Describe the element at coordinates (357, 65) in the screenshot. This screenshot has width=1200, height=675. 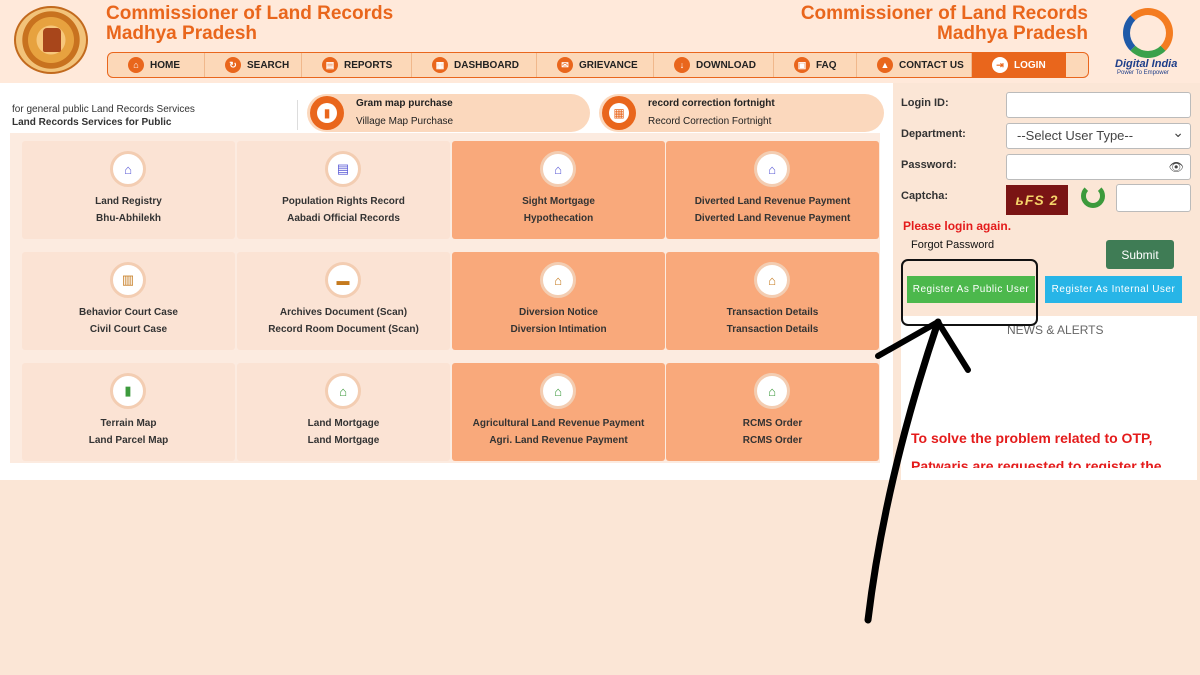
I see `nav-item-reports: ▤ REPORTS` at that location.